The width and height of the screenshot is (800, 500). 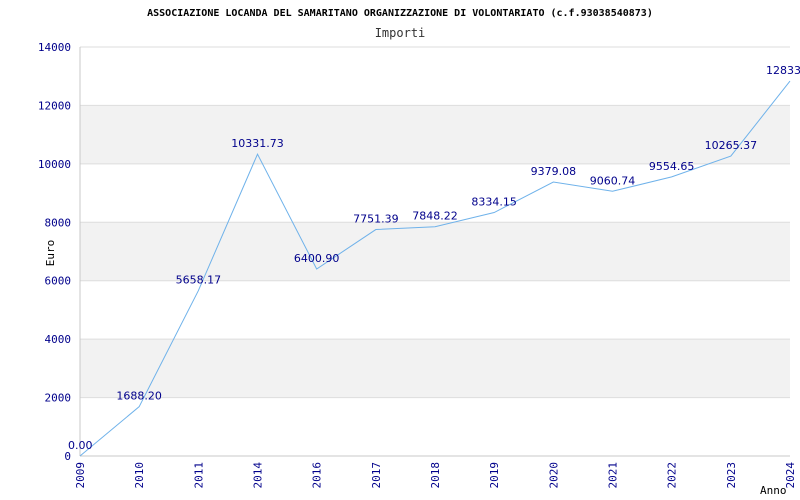 I want to click on data-label: 0.00, so click(x=80, y=445).